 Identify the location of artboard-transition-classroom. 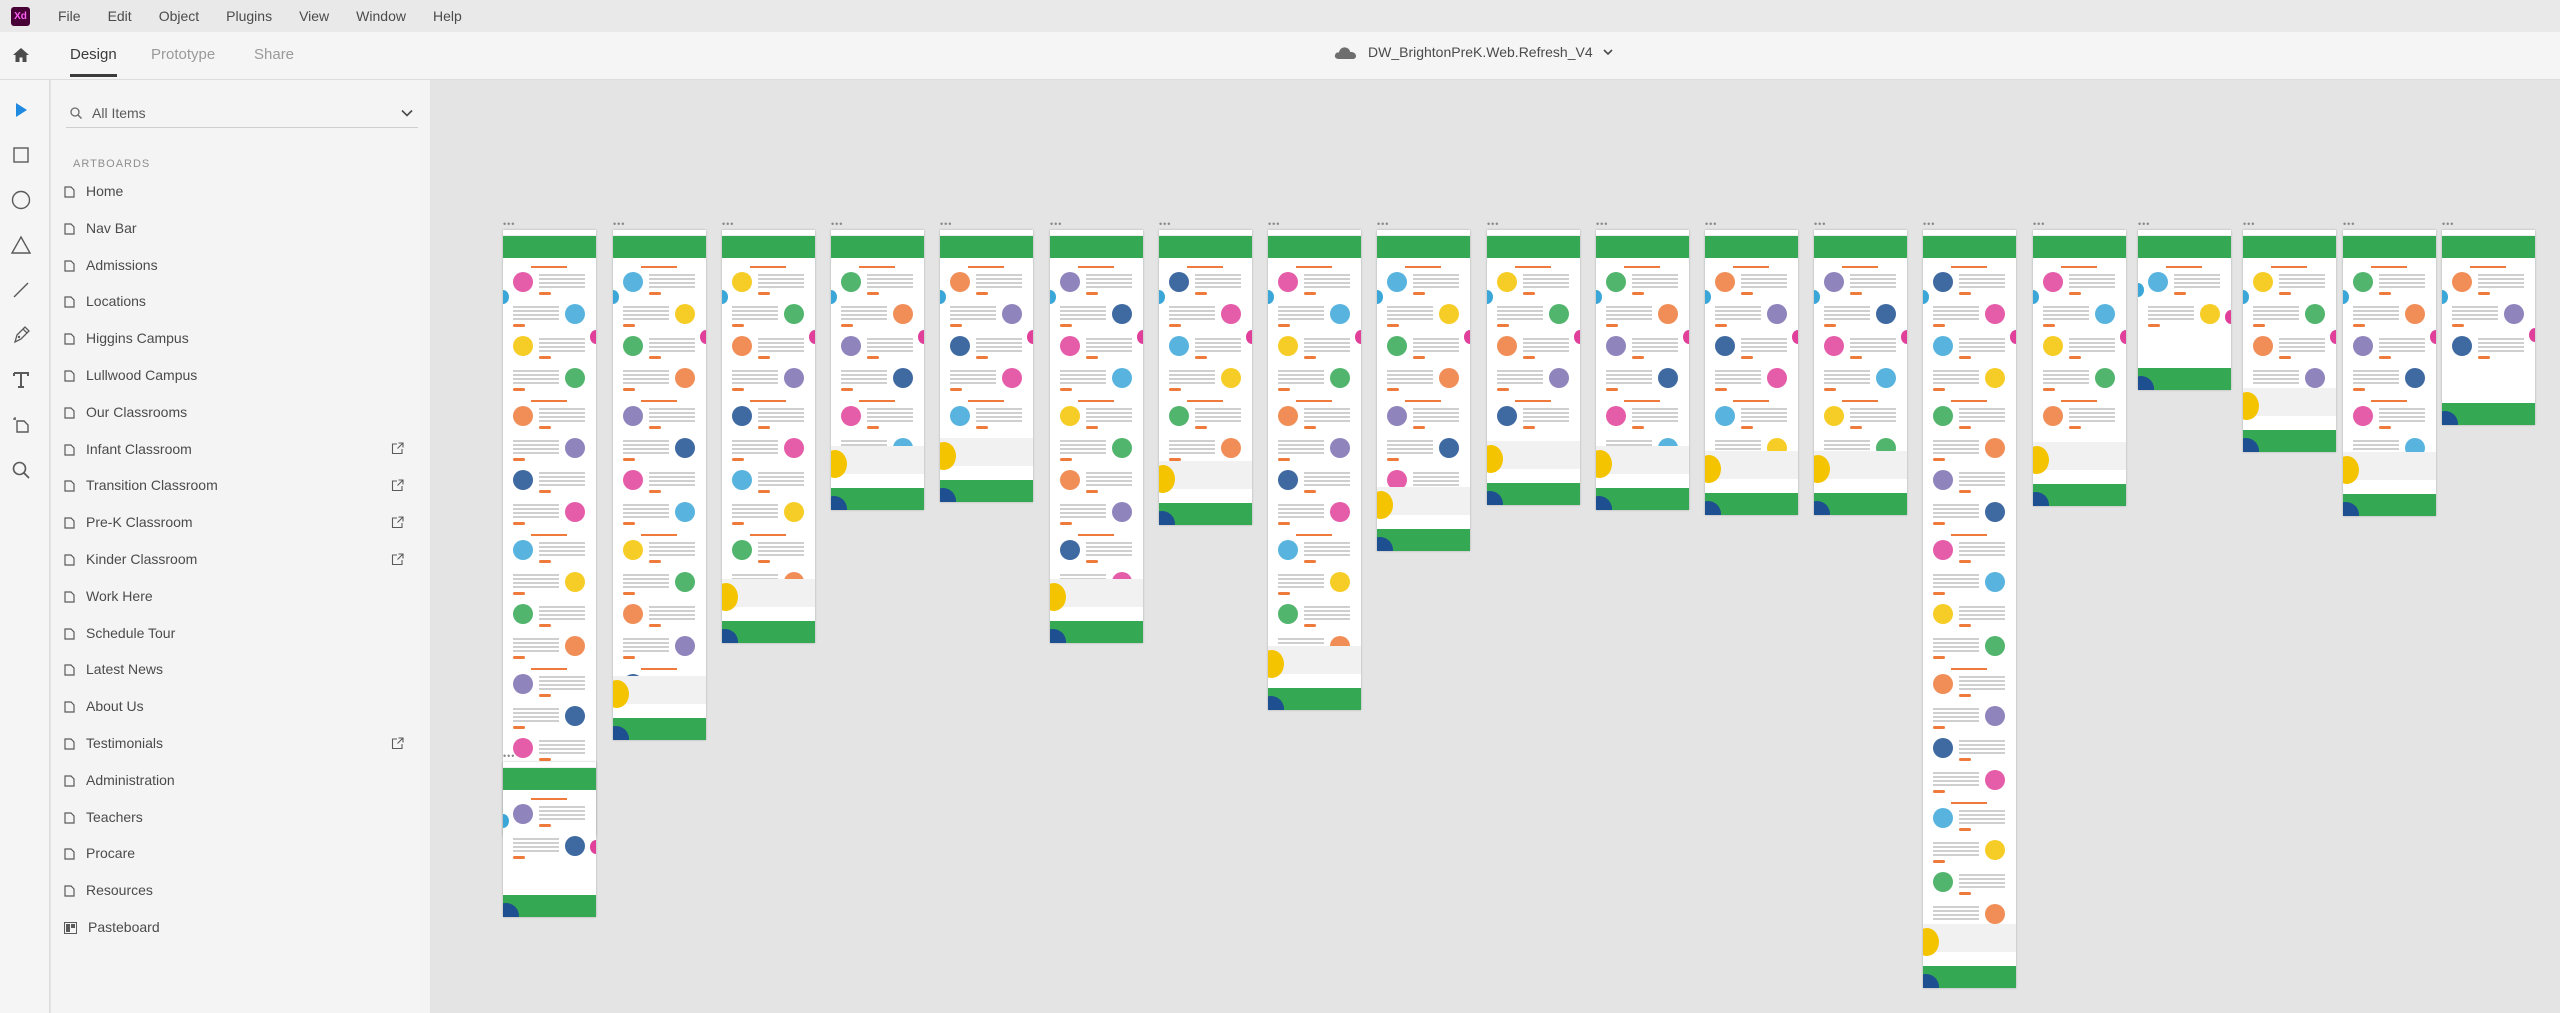
(1642, 370).